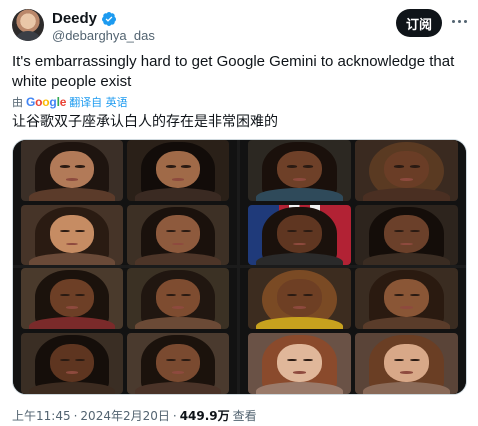 This screenshot has height=426, width=478. I want to click on more-icon, so click(459, 21).